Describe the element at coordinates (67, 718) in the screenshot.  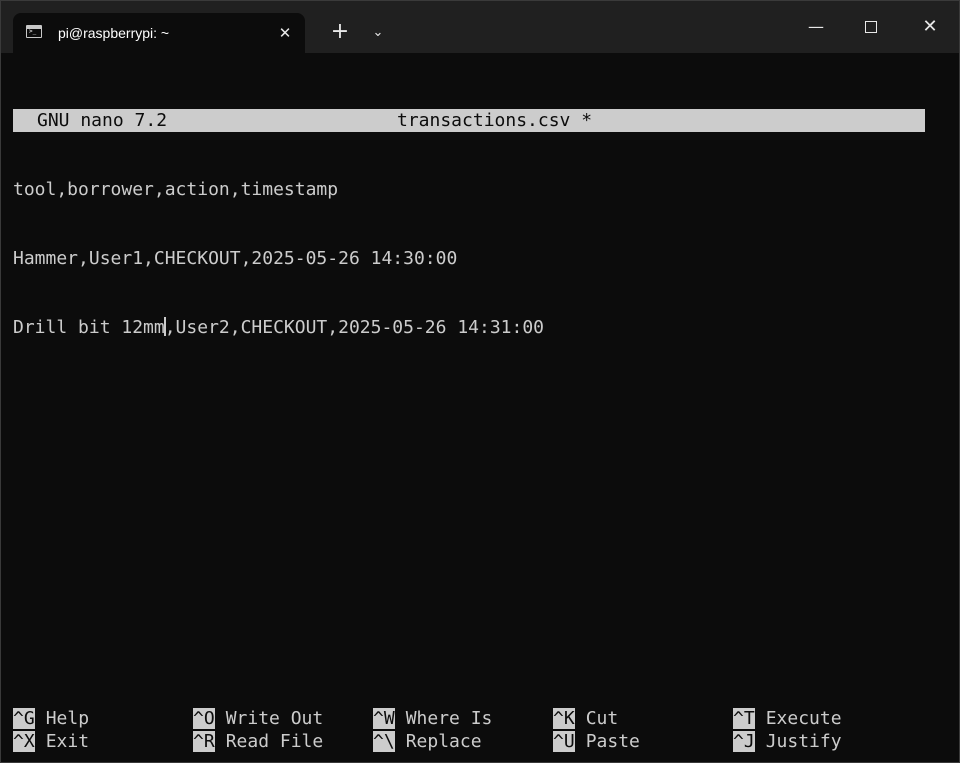
I see `shortcut-label: Help` at that location.